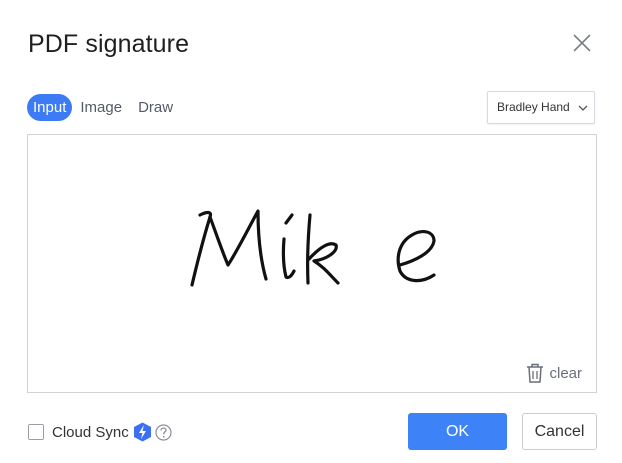 Image resolution: width=622 pixels, height=463 pixels. I want to click on tab-input: Input, so click(50, 107).